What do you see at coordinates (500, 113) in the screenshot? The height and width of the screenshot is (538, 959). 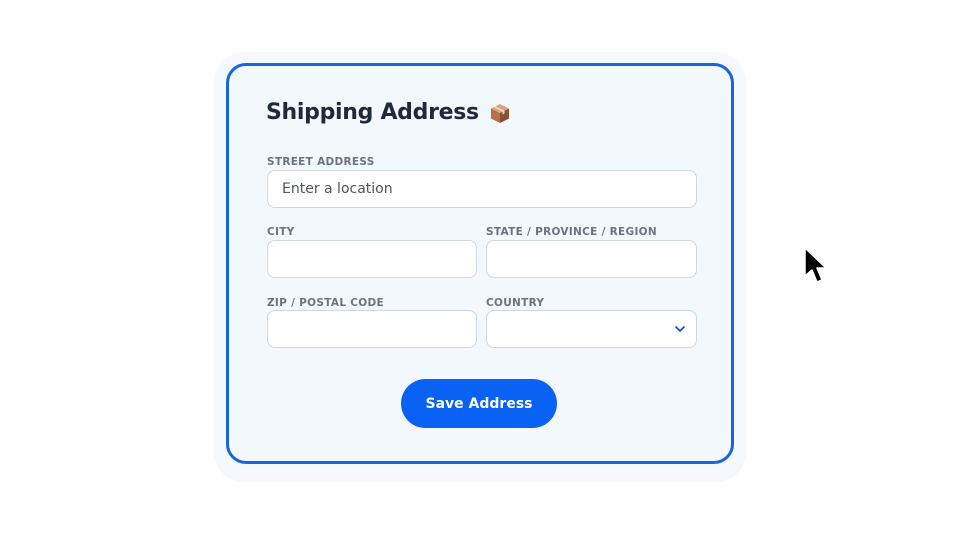 I see `package-icon` at bounding box center [500, 113].